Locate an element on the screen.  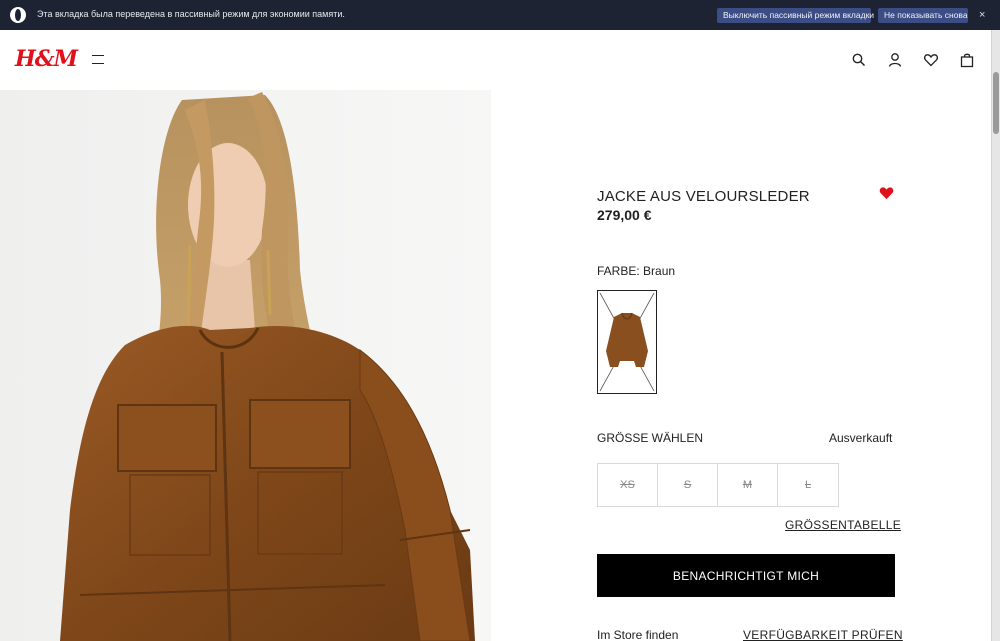
size-select-heading: GRÖSSE WÄHLEN is located at coordinates (650, 438).